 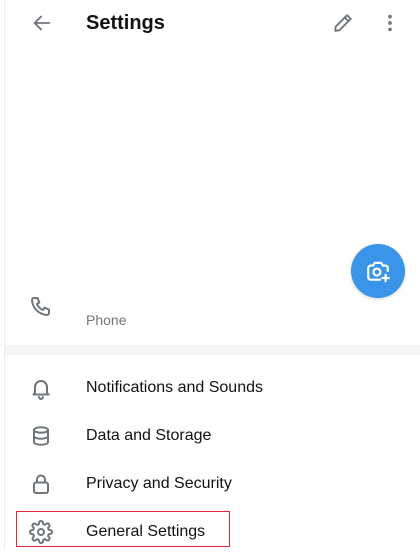 I want to click on more-options-button, so click(x=390, y=23).